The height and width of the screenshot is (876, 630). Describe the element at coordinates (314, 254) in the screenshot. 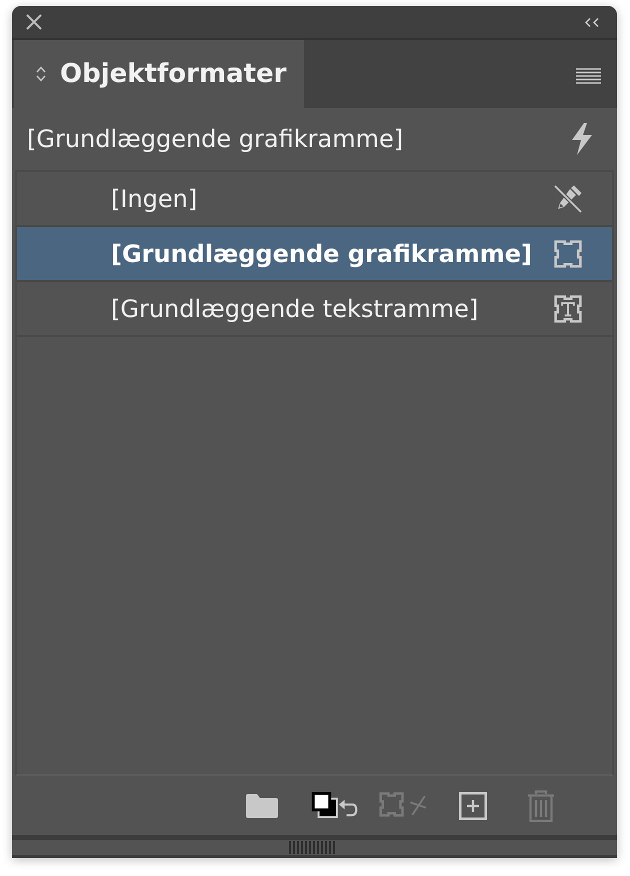

I see `style-row: [Grundlæggende grafikramme]` at that location.